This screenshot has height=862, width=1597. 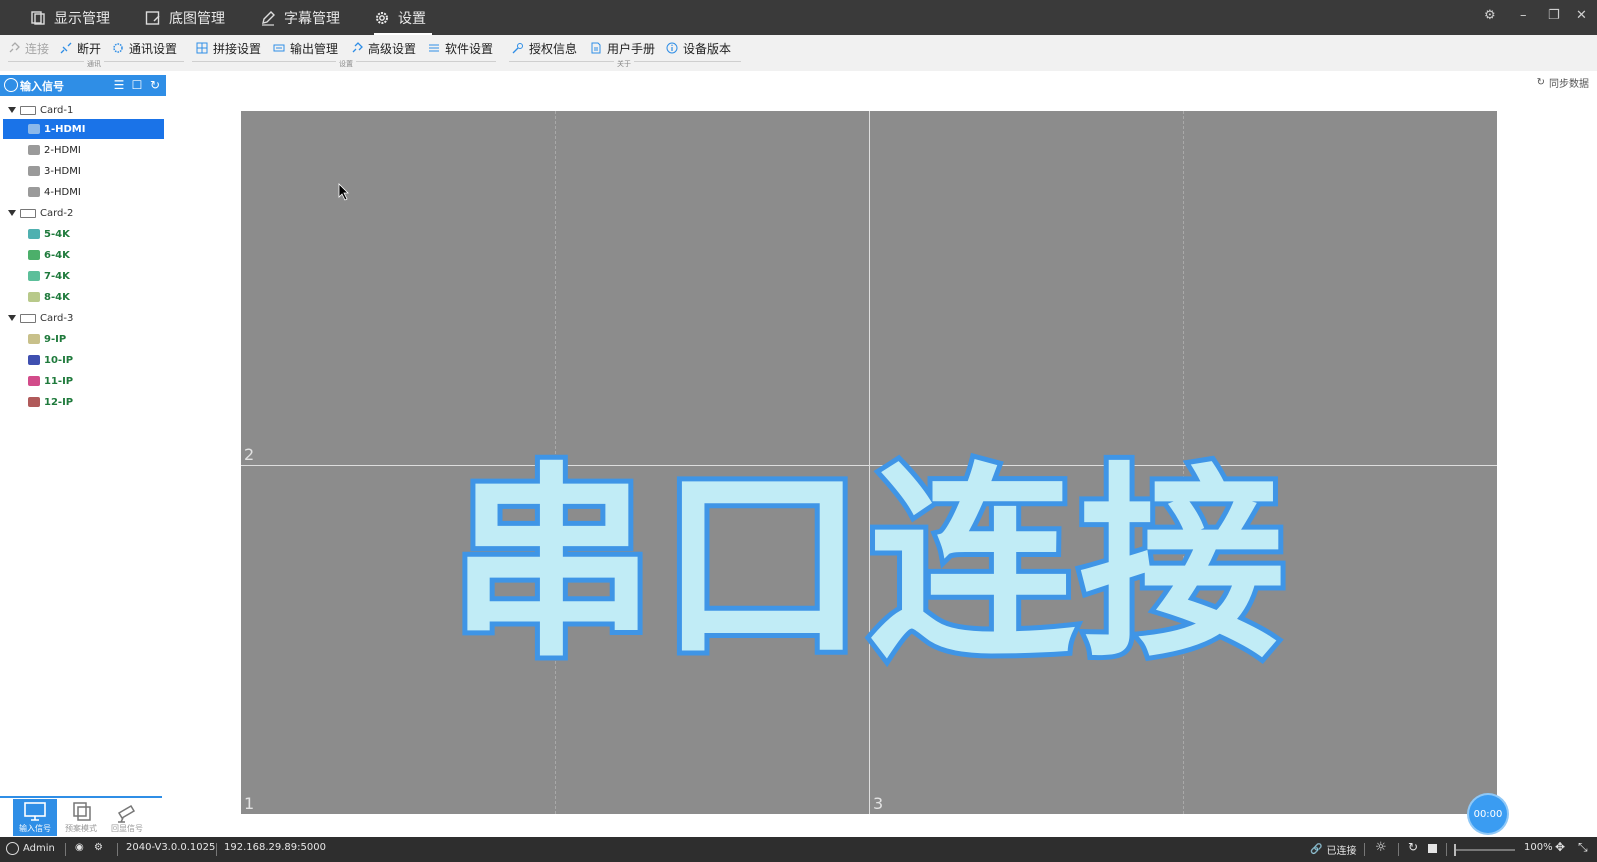 I want to click on input-3-hdmi: 3-HDMI, so click(x=54, y=171).